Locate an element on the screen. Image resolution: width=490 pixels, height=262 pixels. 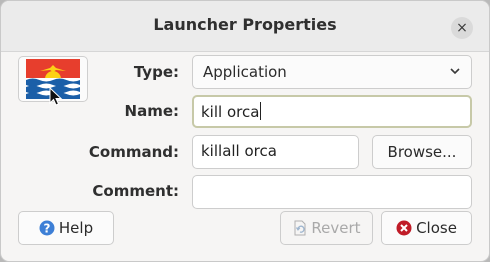
name-label: Name: is located at coordinates (151, 111).